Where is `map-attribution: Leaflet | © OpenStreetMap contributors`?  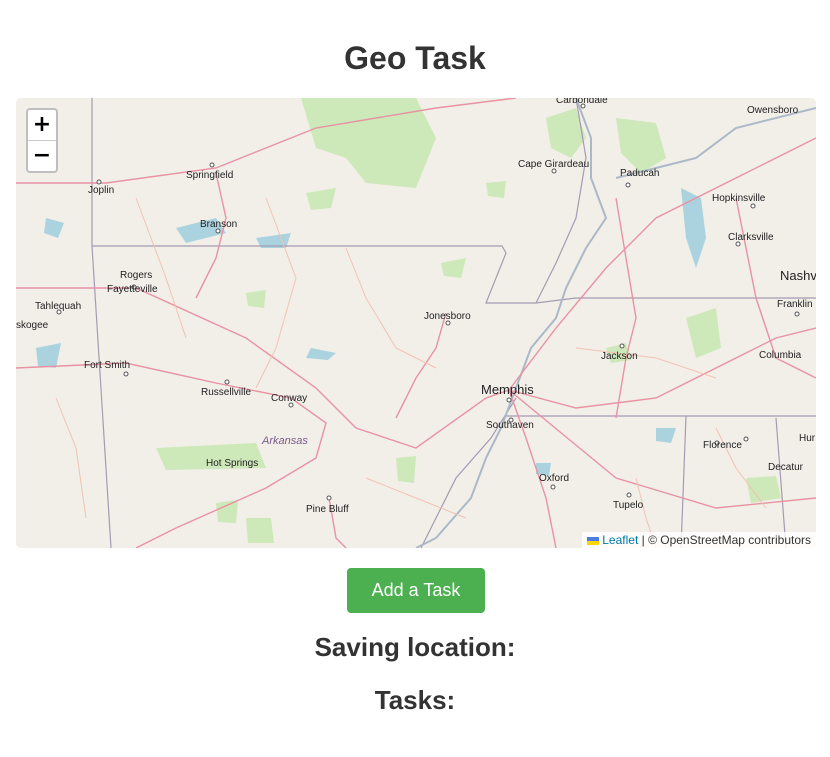
map-attribution: Leaflet | © OpenStreetMap contributors is located at coordinates (699, 540).